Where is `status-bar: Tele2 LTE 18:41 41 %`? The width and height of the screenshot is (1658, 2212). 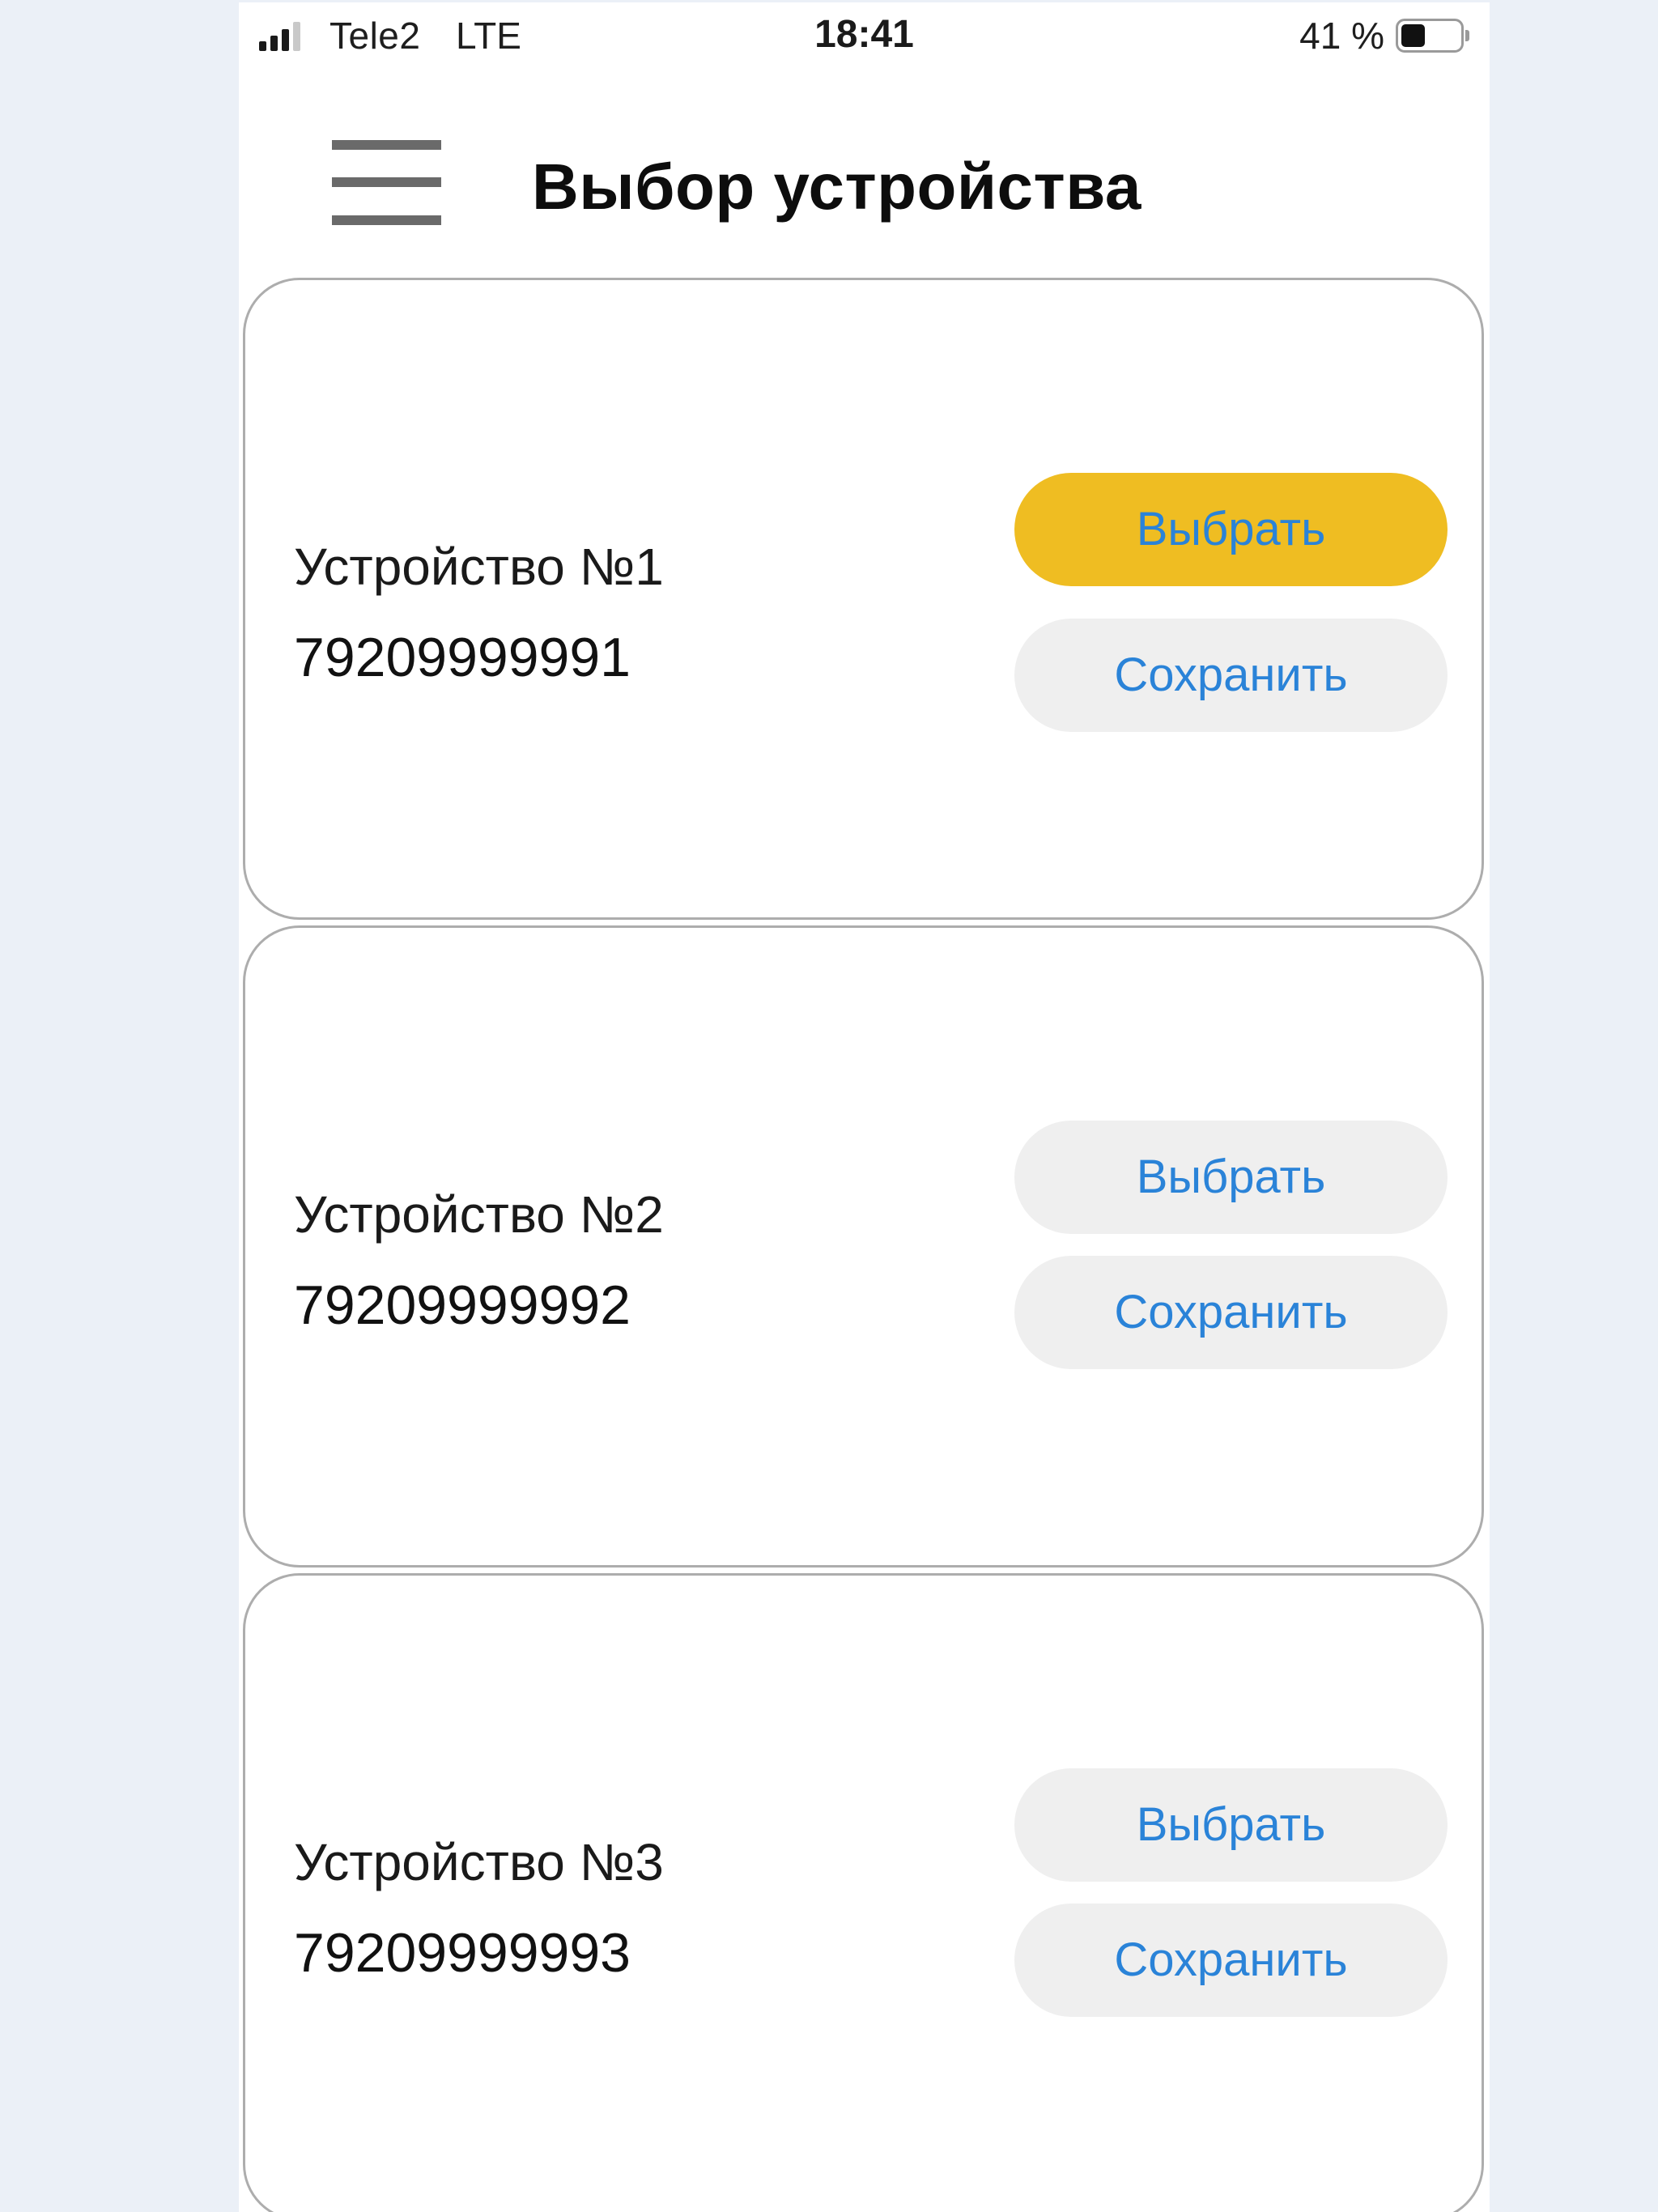
status-bar: Tele2 LTE 18:41 41 % is located at coordinates (864, 37).